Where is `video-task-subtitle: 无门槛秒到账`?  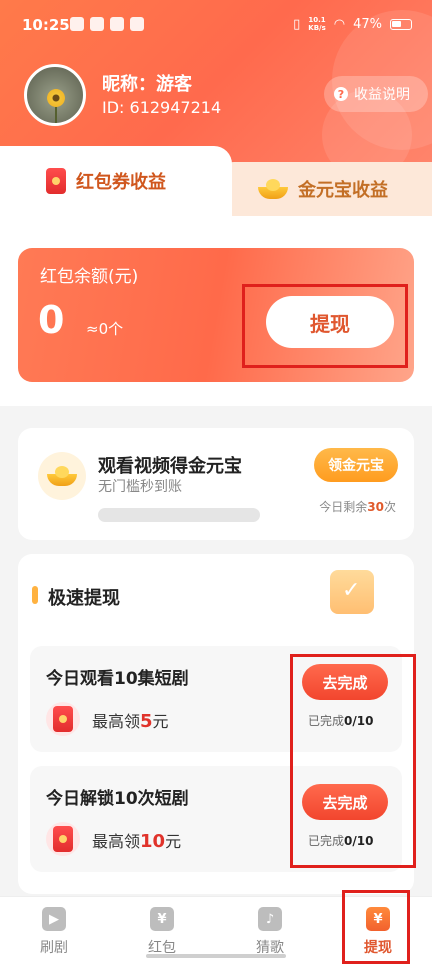
video-task-subtitle: 无门槛秒到账 is located at coordinates (140, 487).